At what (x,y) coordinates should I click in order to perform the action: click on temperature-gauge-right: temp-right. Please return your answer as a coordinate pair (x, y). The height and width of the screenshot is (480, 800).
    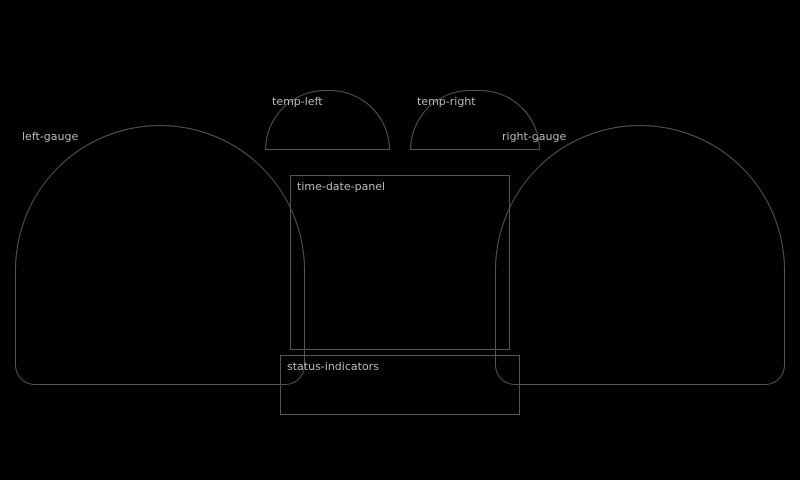
    Looking at the image, I should click on (475, 120).